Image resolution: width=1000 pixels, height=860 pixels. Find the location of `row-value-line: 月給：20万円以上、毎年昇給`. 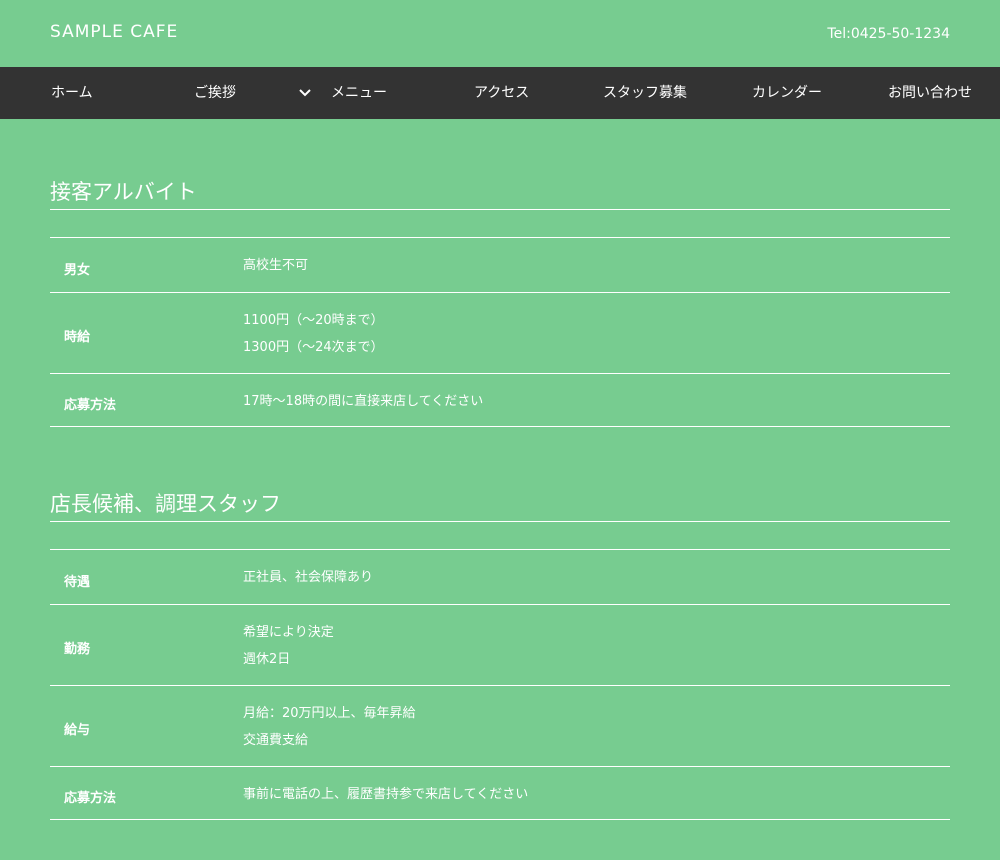

row-value-line: 月給：20万円以上、毎年昇給 is located at coordinates (329, 713).